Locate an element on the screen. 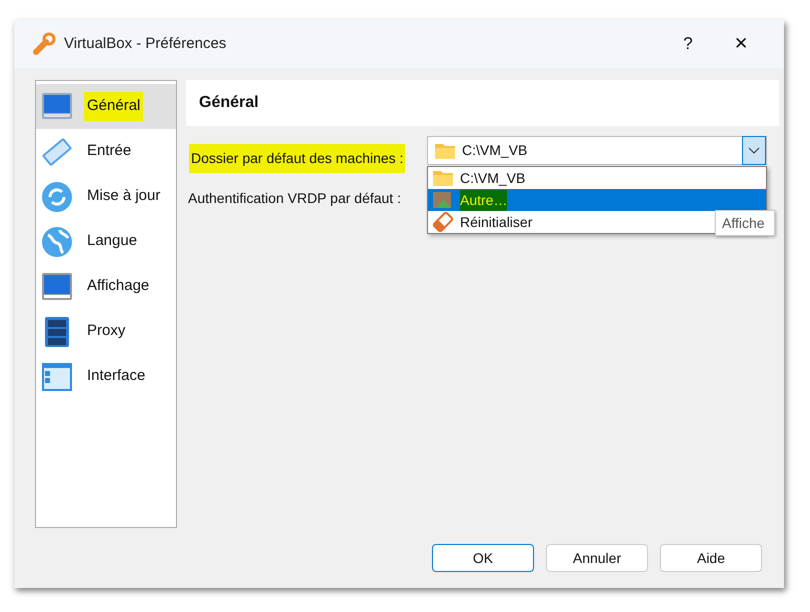 This screenshot has width=810, height=612. sidebar-item: Mise à jour is located at coordinates (106, 196).